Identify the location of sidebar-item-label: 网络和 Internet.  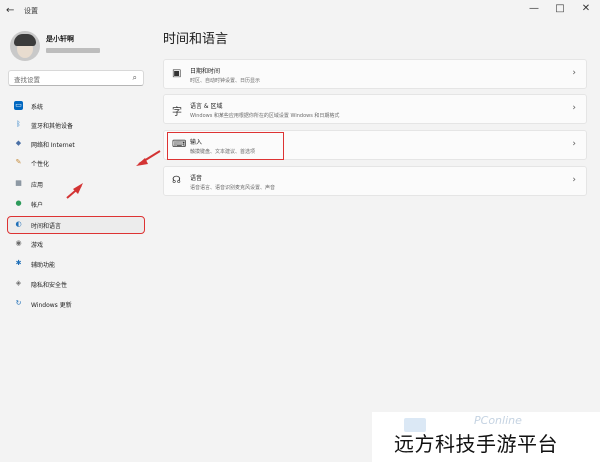
(53, 145).